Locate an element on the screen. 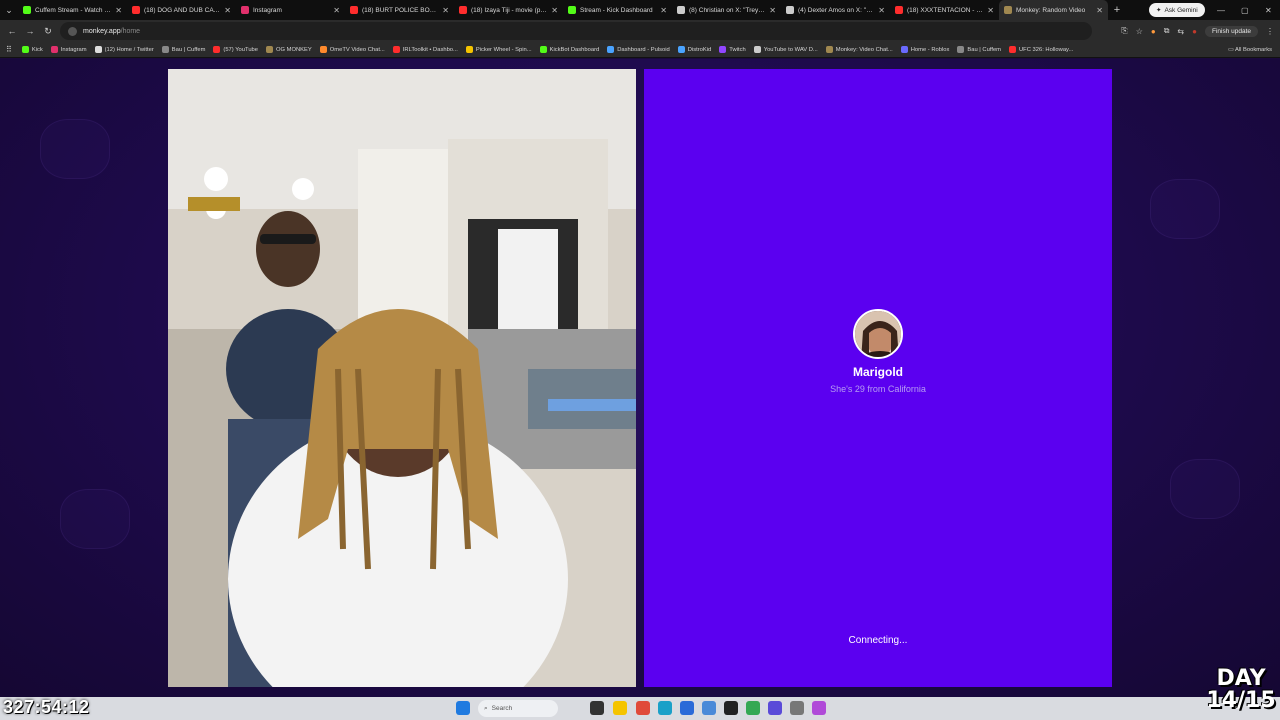 This screenshot has height=720, width=1280. apps-grid-icon: ⠿ is located at coordinates (9, 49).